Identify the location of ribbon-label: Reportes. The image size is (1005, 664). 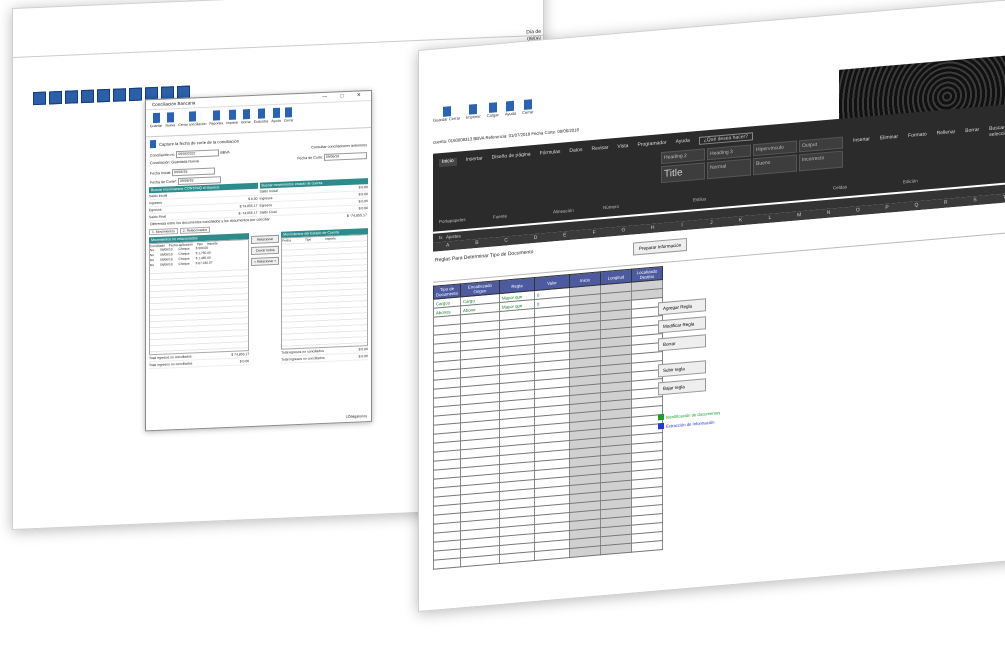
(216, 123).